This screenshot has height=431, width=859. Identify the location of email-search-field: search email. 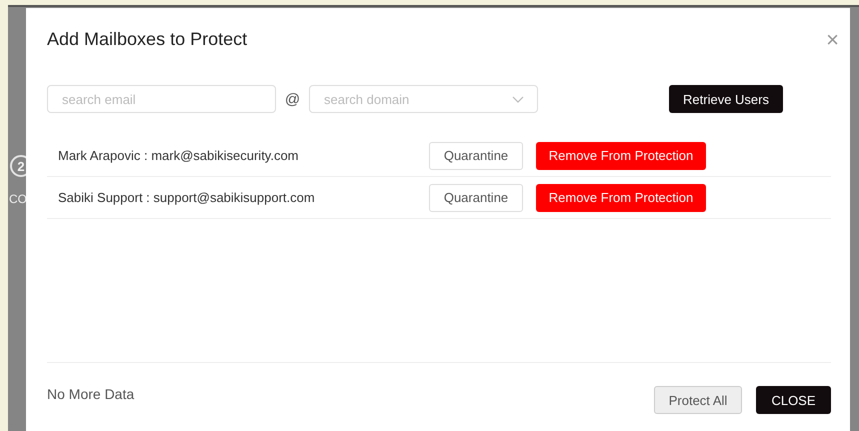
(161, 99).